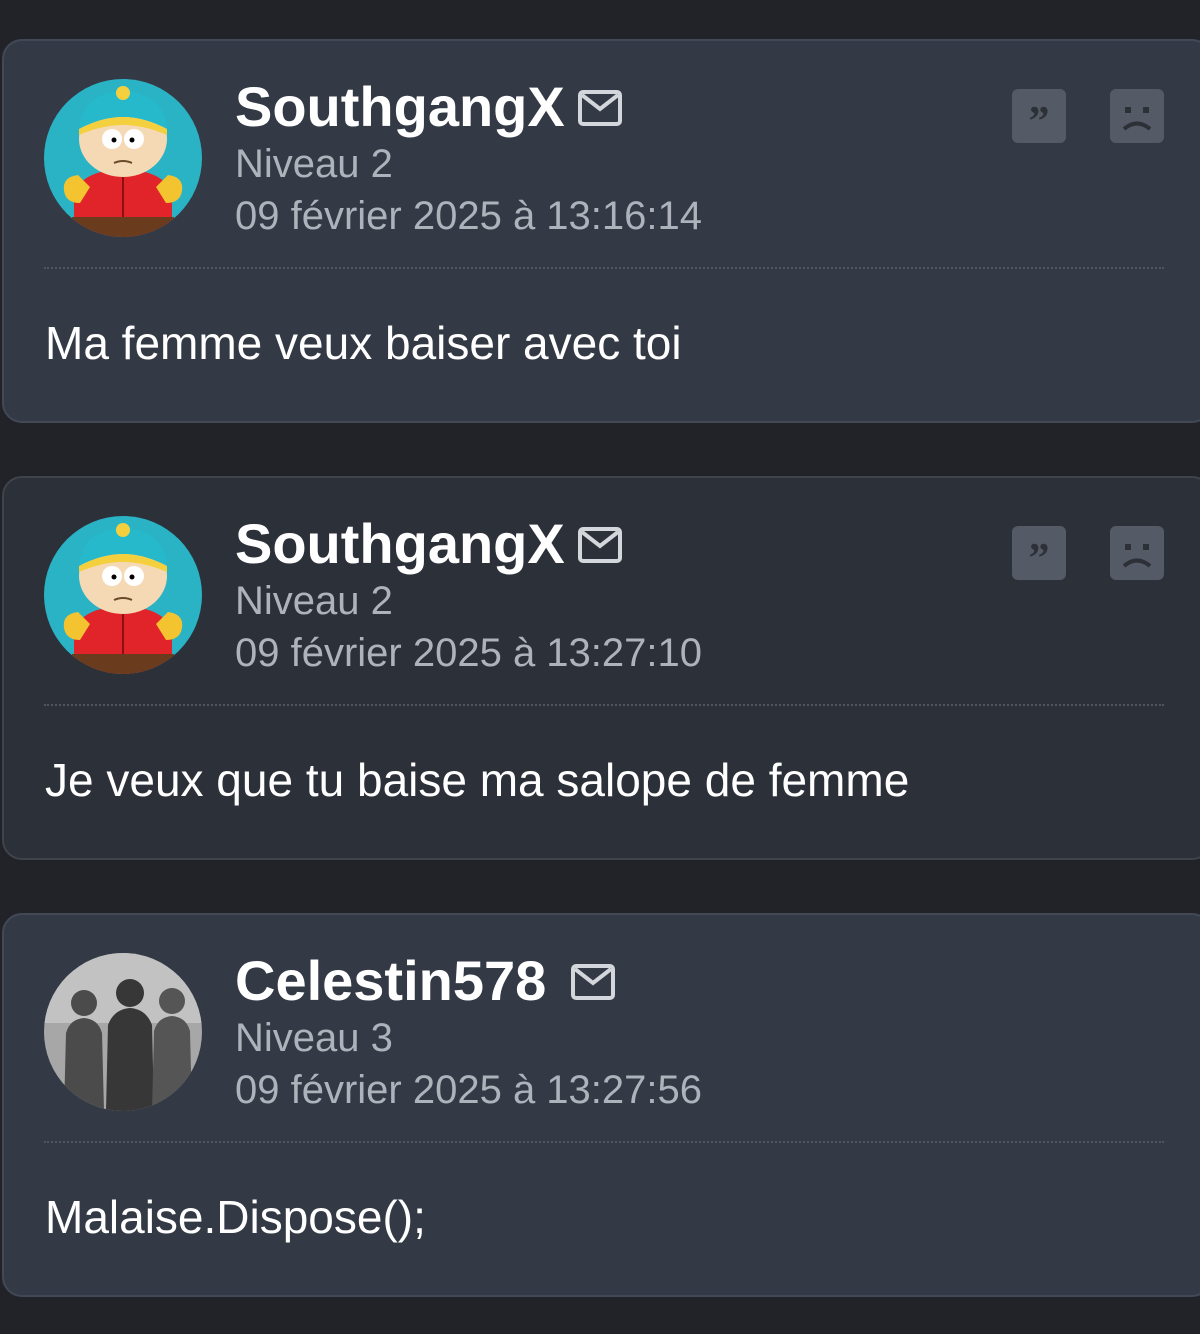 This screenshot has width=1200, height=1334. What do you see at coordinates (363, 343) in the screenshot?
I see `post-message: Ma femme veux baiser avec toi` at bounding box center [363, 343].